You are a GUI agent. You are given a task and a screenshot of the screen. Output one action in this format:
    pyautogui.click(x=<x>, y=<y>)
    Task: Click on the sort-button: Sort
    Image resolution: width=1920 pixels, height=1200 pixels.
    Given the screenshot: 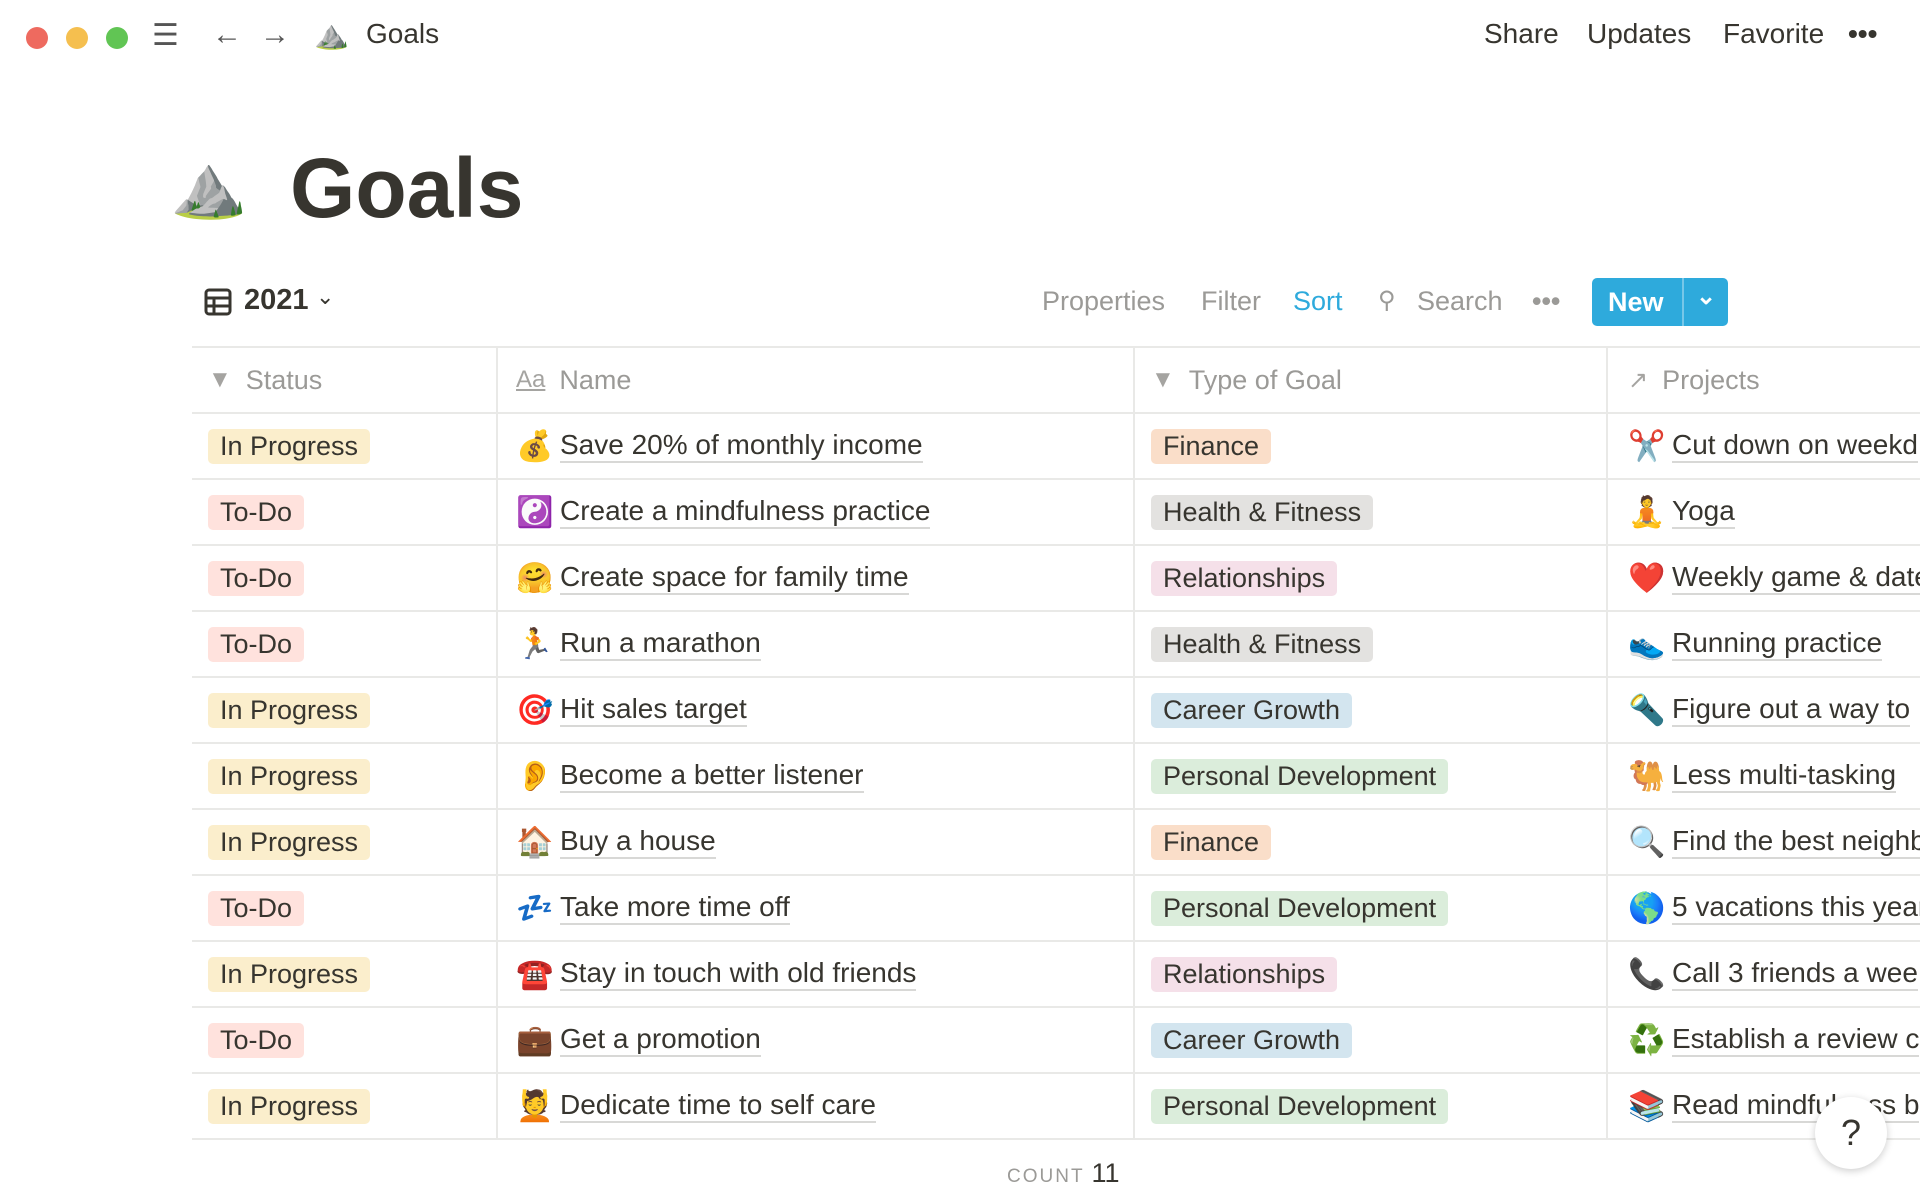 What is the action you would take?
    pyautogui.click(x=1318, y=301)
    